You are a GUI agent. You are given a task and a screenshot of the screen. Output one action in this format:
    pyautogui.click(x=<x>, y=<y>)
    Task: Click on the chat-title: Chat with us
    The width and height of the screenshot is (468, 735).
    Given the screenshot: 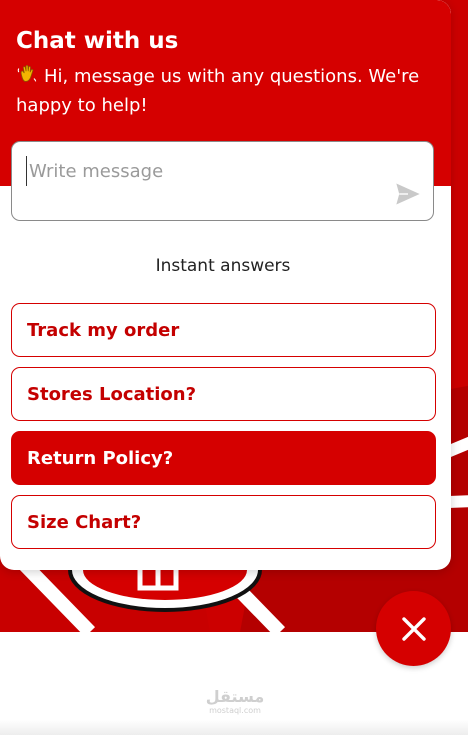 What is the action you would take?
    pyautogui.click(x=97, y=41)
    